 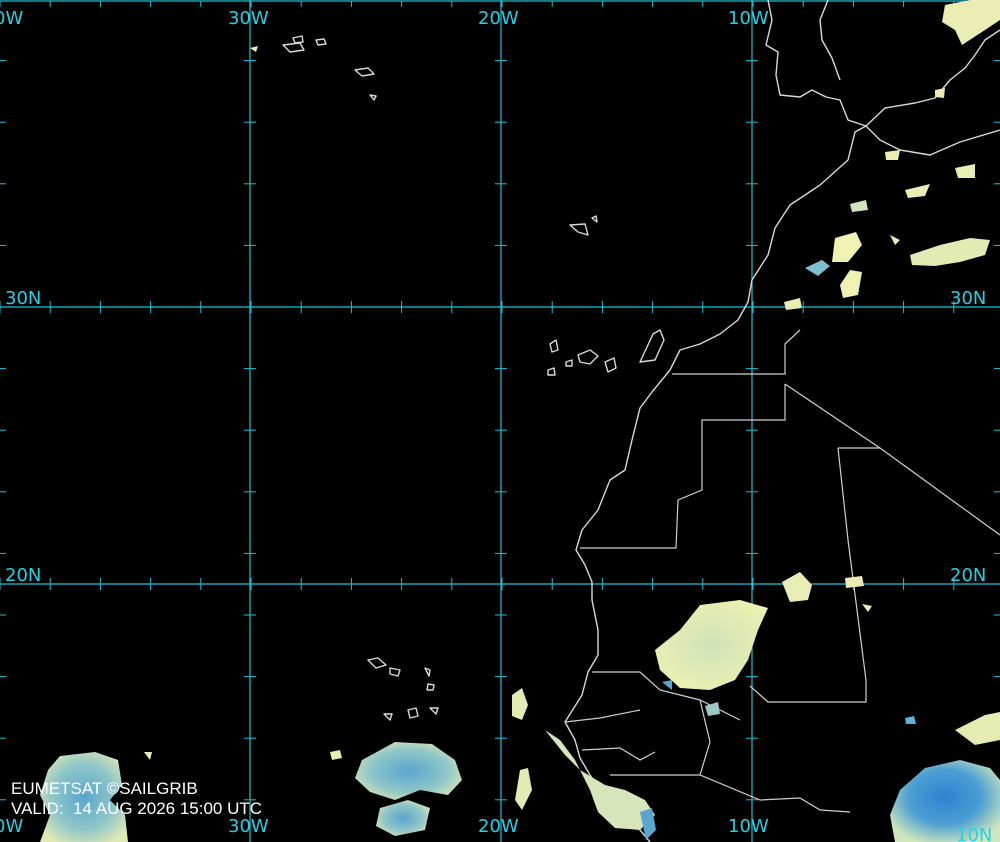 I want to click on lon-label-bottom-0: 0W, so click(x=11, y=826).